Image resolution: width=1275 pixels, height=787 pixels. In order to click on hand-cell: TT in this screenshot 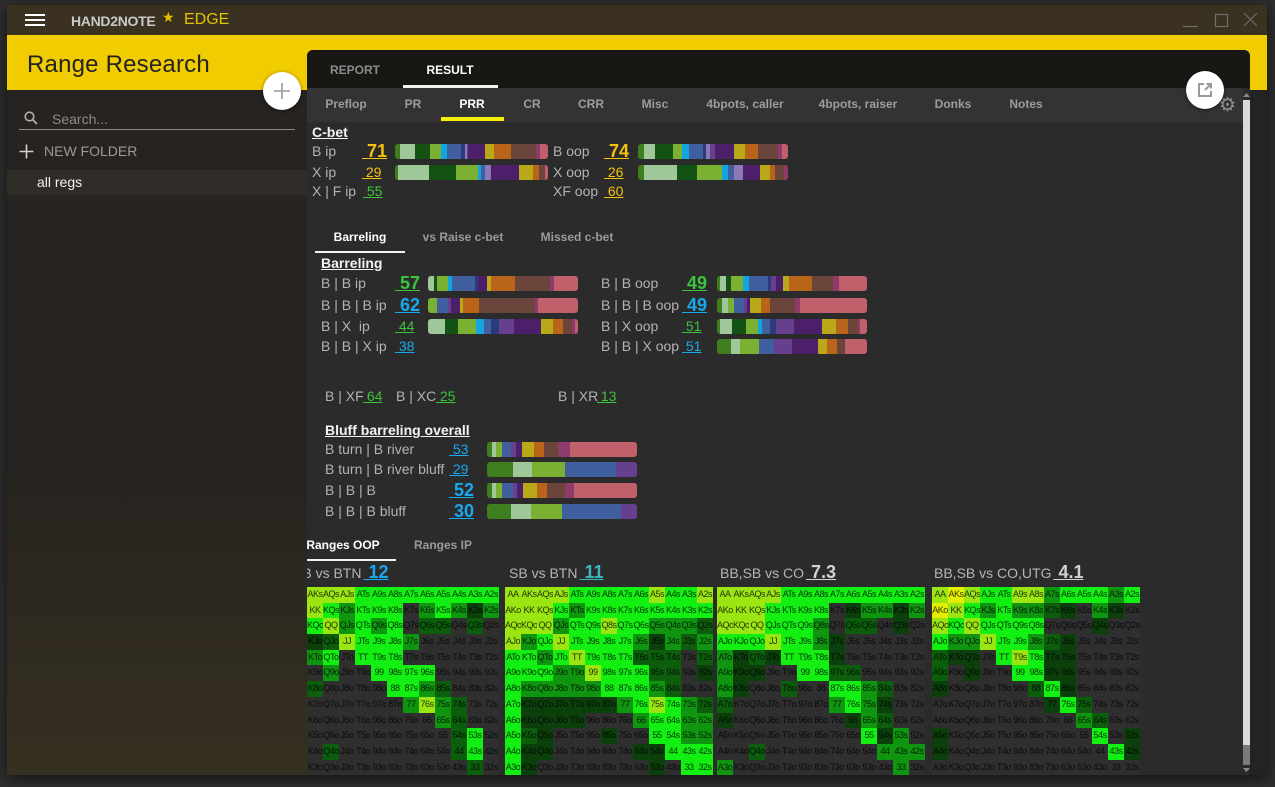, I will do `click(1004, 657)`.